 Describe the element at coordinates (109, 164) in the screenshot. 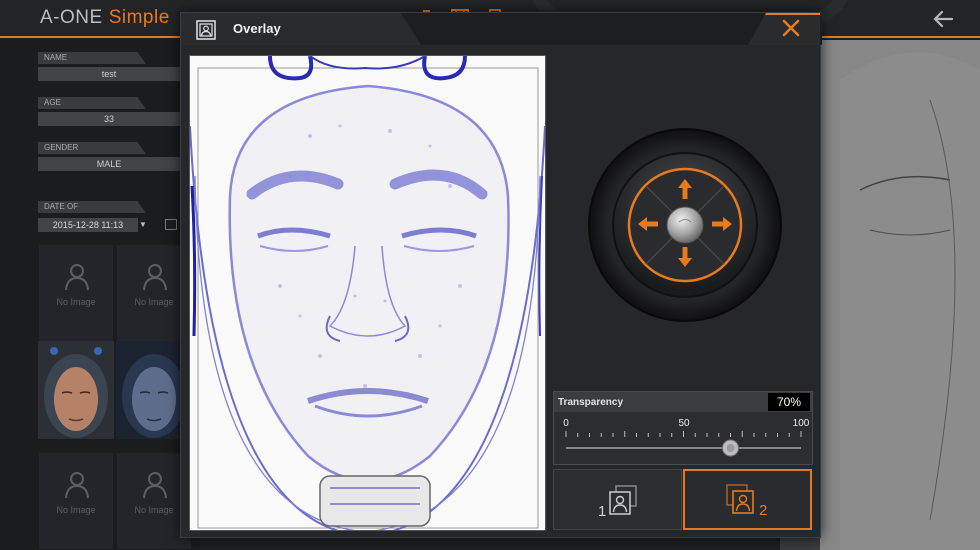

I see `gender-value: MALE` at that location.